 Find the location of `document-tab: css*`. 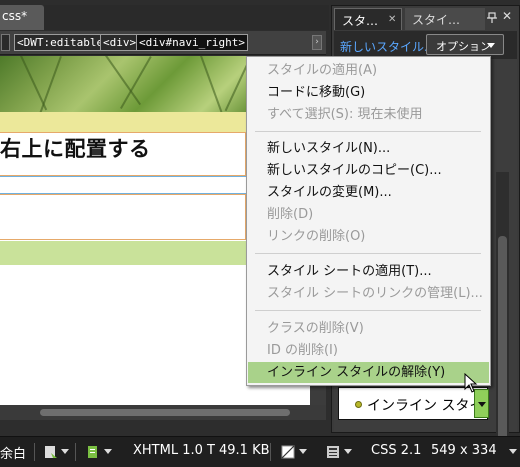

document-tab: css* is located at coordinates (22, 17).